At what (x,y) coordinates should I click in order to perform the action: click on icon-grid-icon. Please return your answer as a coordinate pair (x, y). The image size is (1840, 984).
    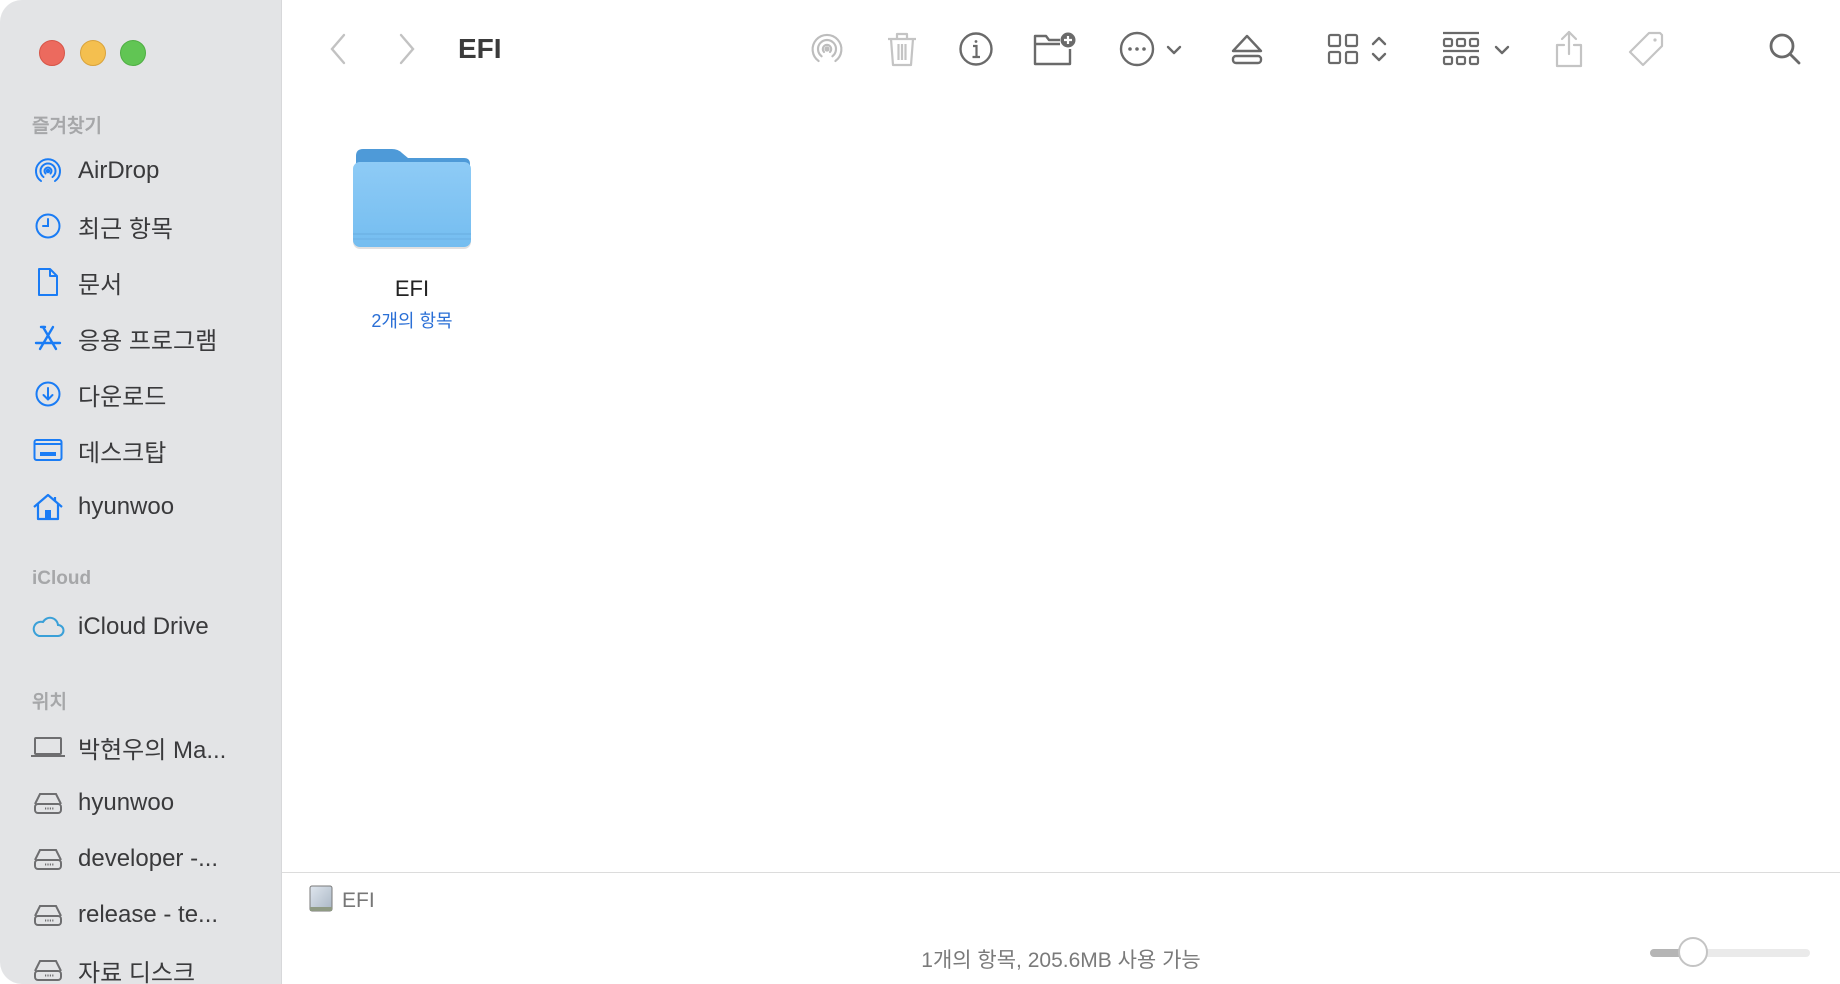
    Looking at the image, I should click on (1343, 51).